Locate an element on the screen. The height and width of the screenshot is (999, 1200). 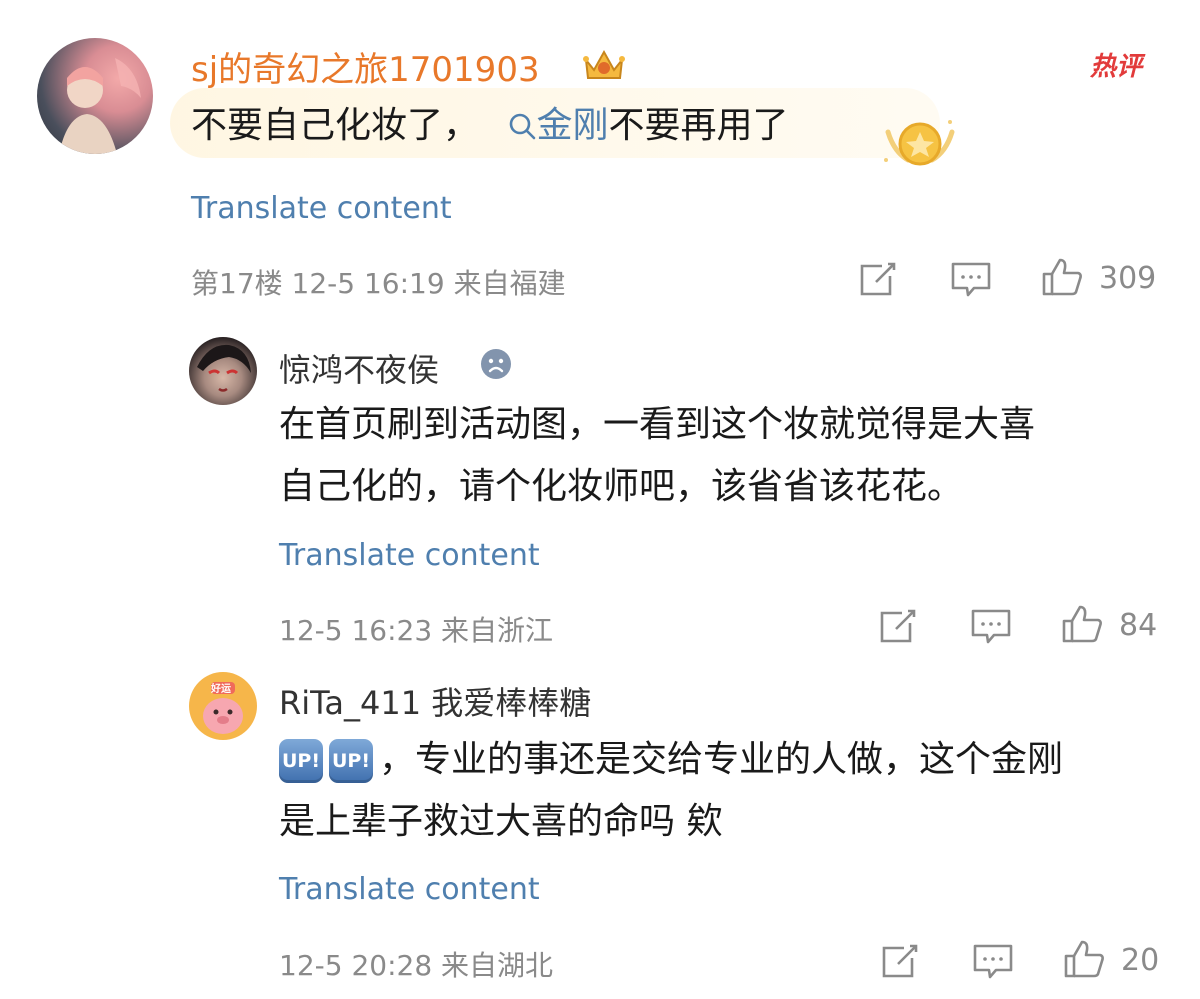
comment-text-before: 不要自己化妆了， is located at coordinates (335, 125).